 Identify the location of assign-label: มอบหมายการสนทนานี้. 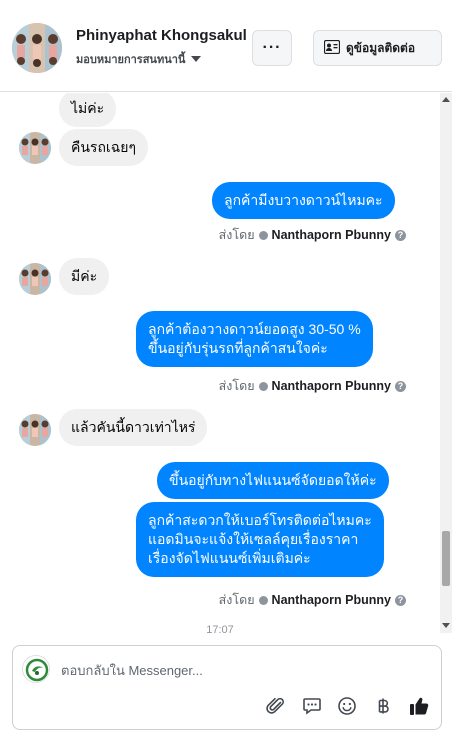
(131, 60).